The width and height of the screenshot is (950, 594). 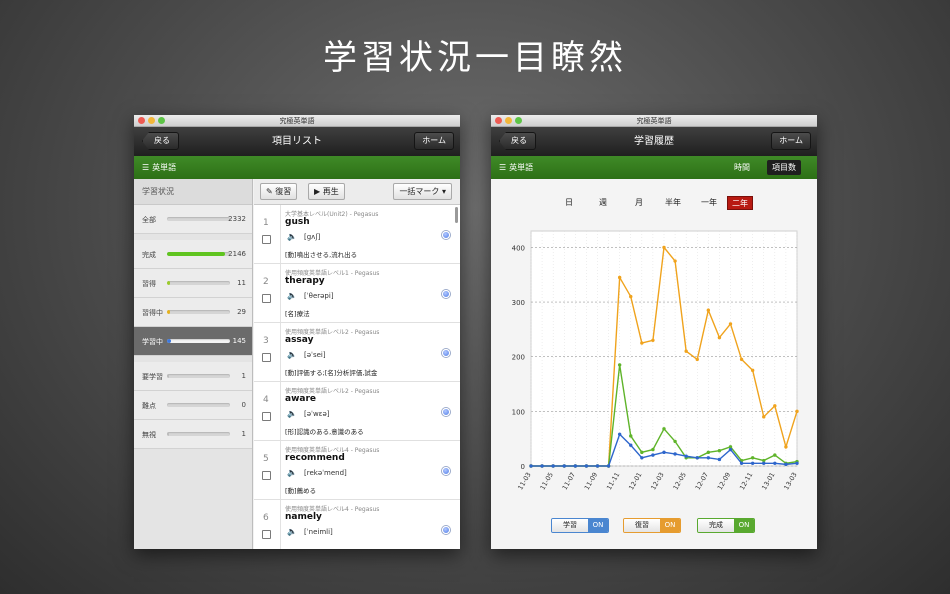 What do you see at coordinates (193, 405) in the screenshot?
I see `sidebar-item-6: 難点 0` at bounding box center [193, 405].